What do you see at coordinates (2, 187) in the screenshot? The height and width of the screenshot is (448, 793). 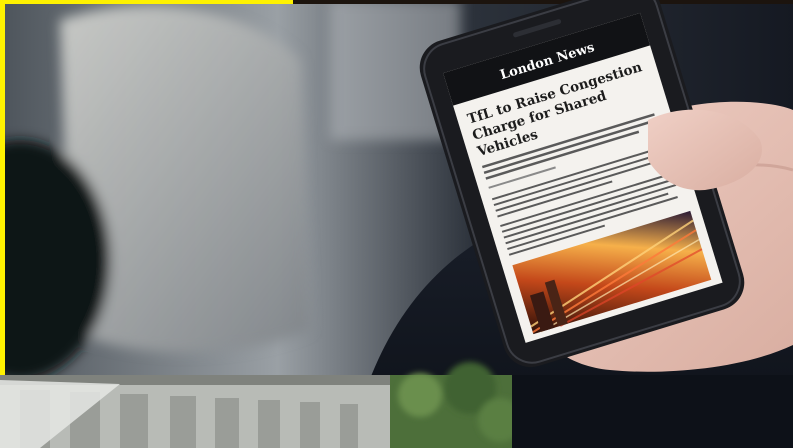 I see `yellow-frame-left` at bounding box center [2, 187].